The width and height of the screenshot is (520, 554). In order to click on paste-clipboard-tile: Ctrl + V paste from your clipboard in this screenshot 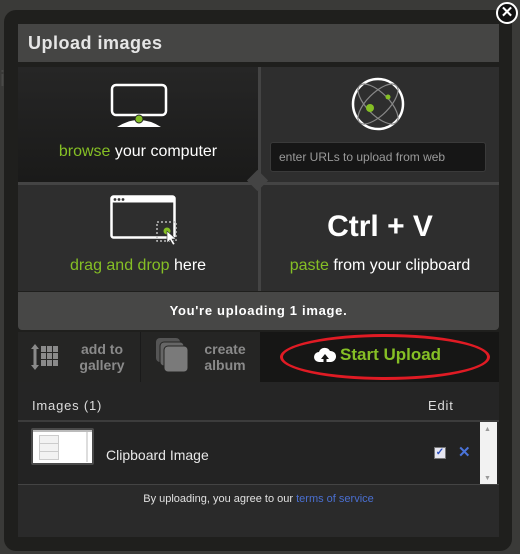, I will do `click(380, 238)`.